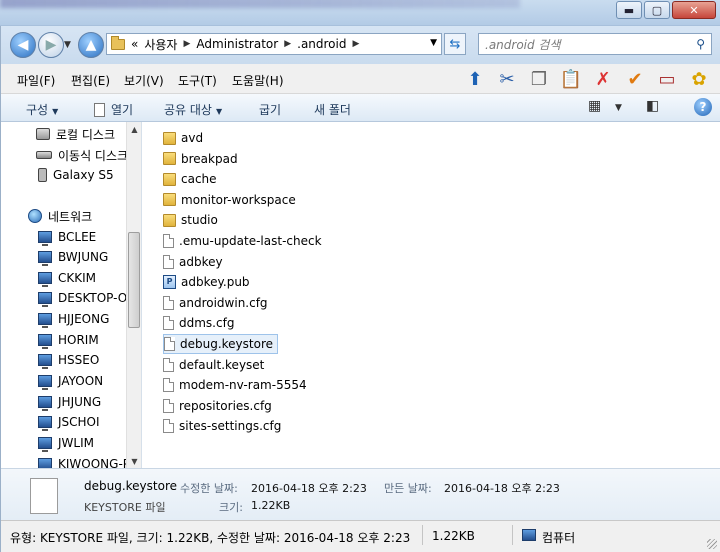 The width and height of the screenshot is (720, 552). I want to click on nav-computer-item: HJJEONG, so click(73, 319).